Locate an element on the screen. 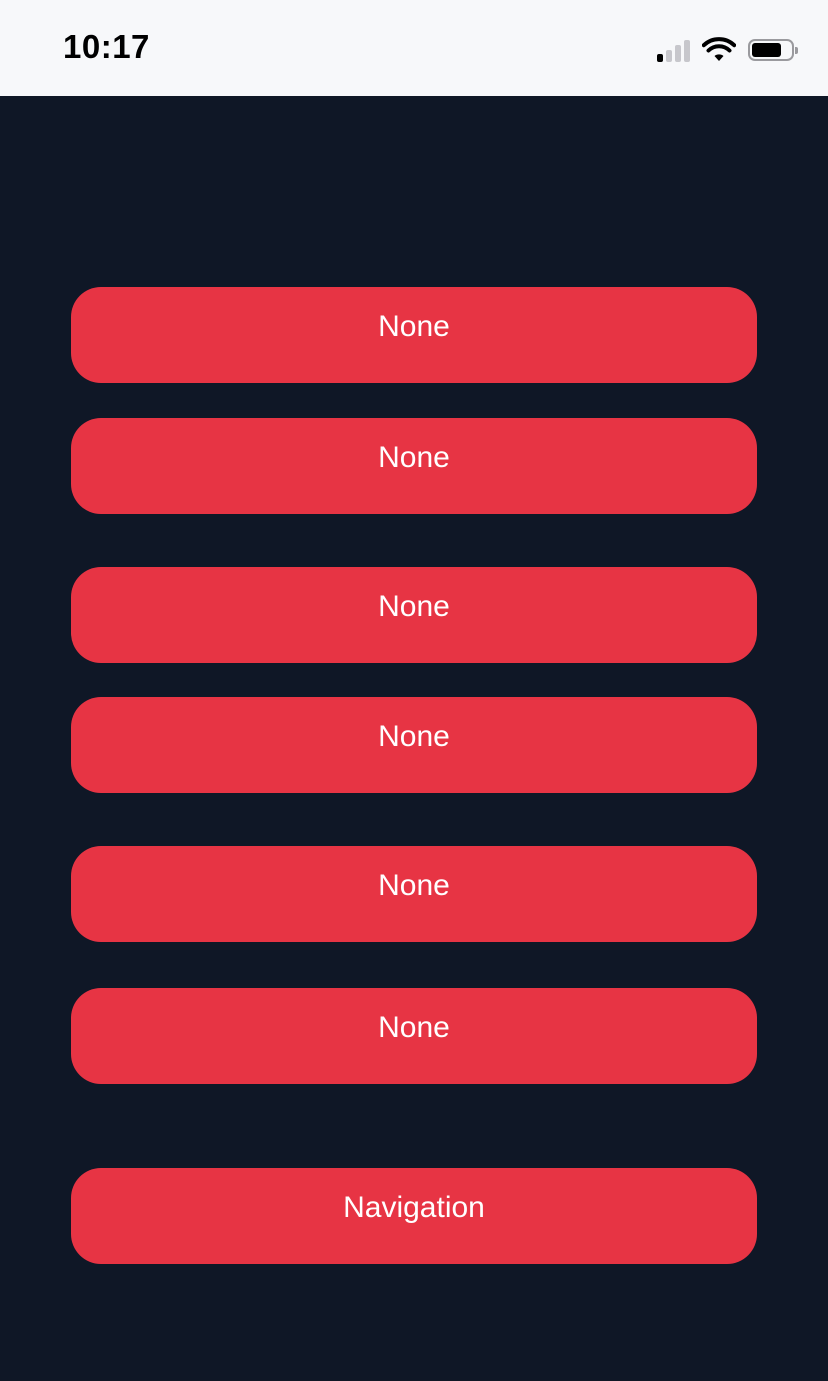 This screenshot has height=1381, width=828. none-button-1: None is located at coordinates (414, 335).